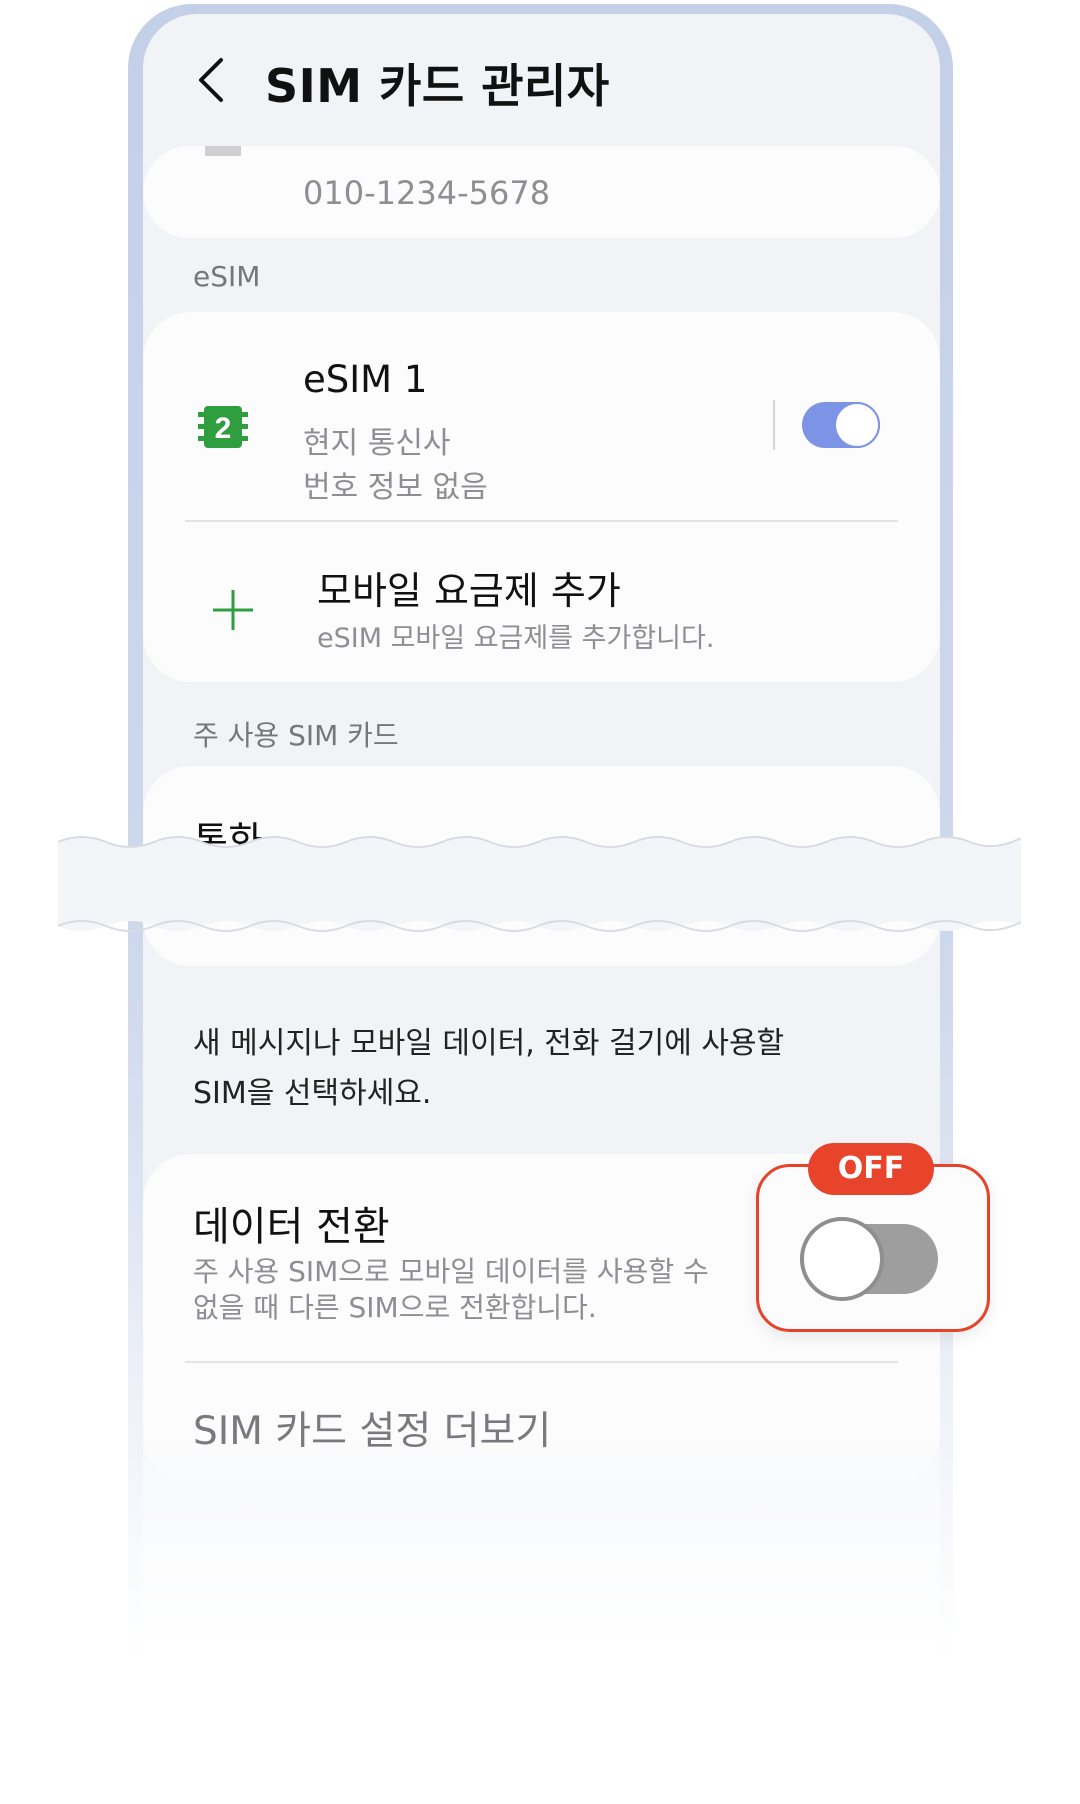  Describe the element at coordinates (469, 587) in the screenshot. I see `add-plan-title: 모바일 요금제 추가` at that location.